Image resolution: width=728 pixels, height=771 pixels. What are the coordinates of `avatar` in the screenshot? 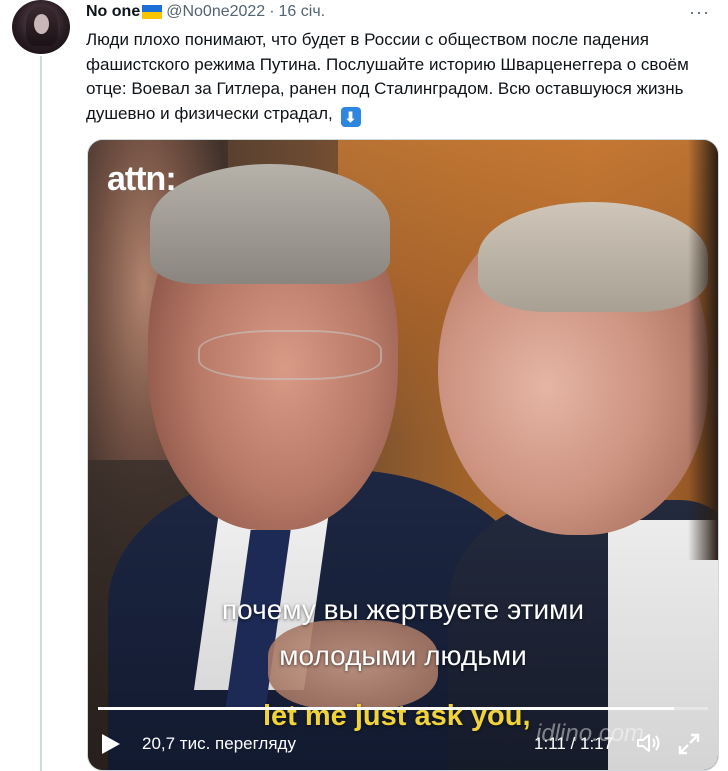 It's located at (41, 27).